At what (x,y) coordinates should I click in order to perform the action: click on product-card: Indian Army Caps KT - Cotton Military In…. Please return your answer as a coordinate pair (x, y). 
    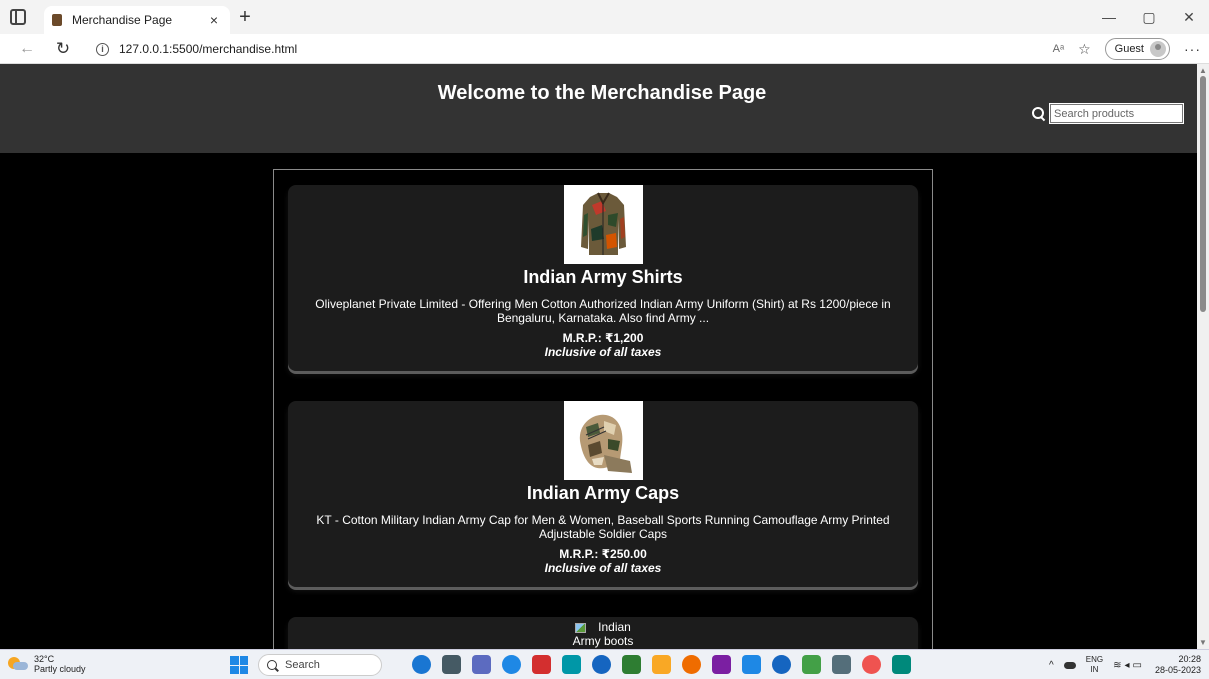
    Looking at the image, I should click on (603, 494).